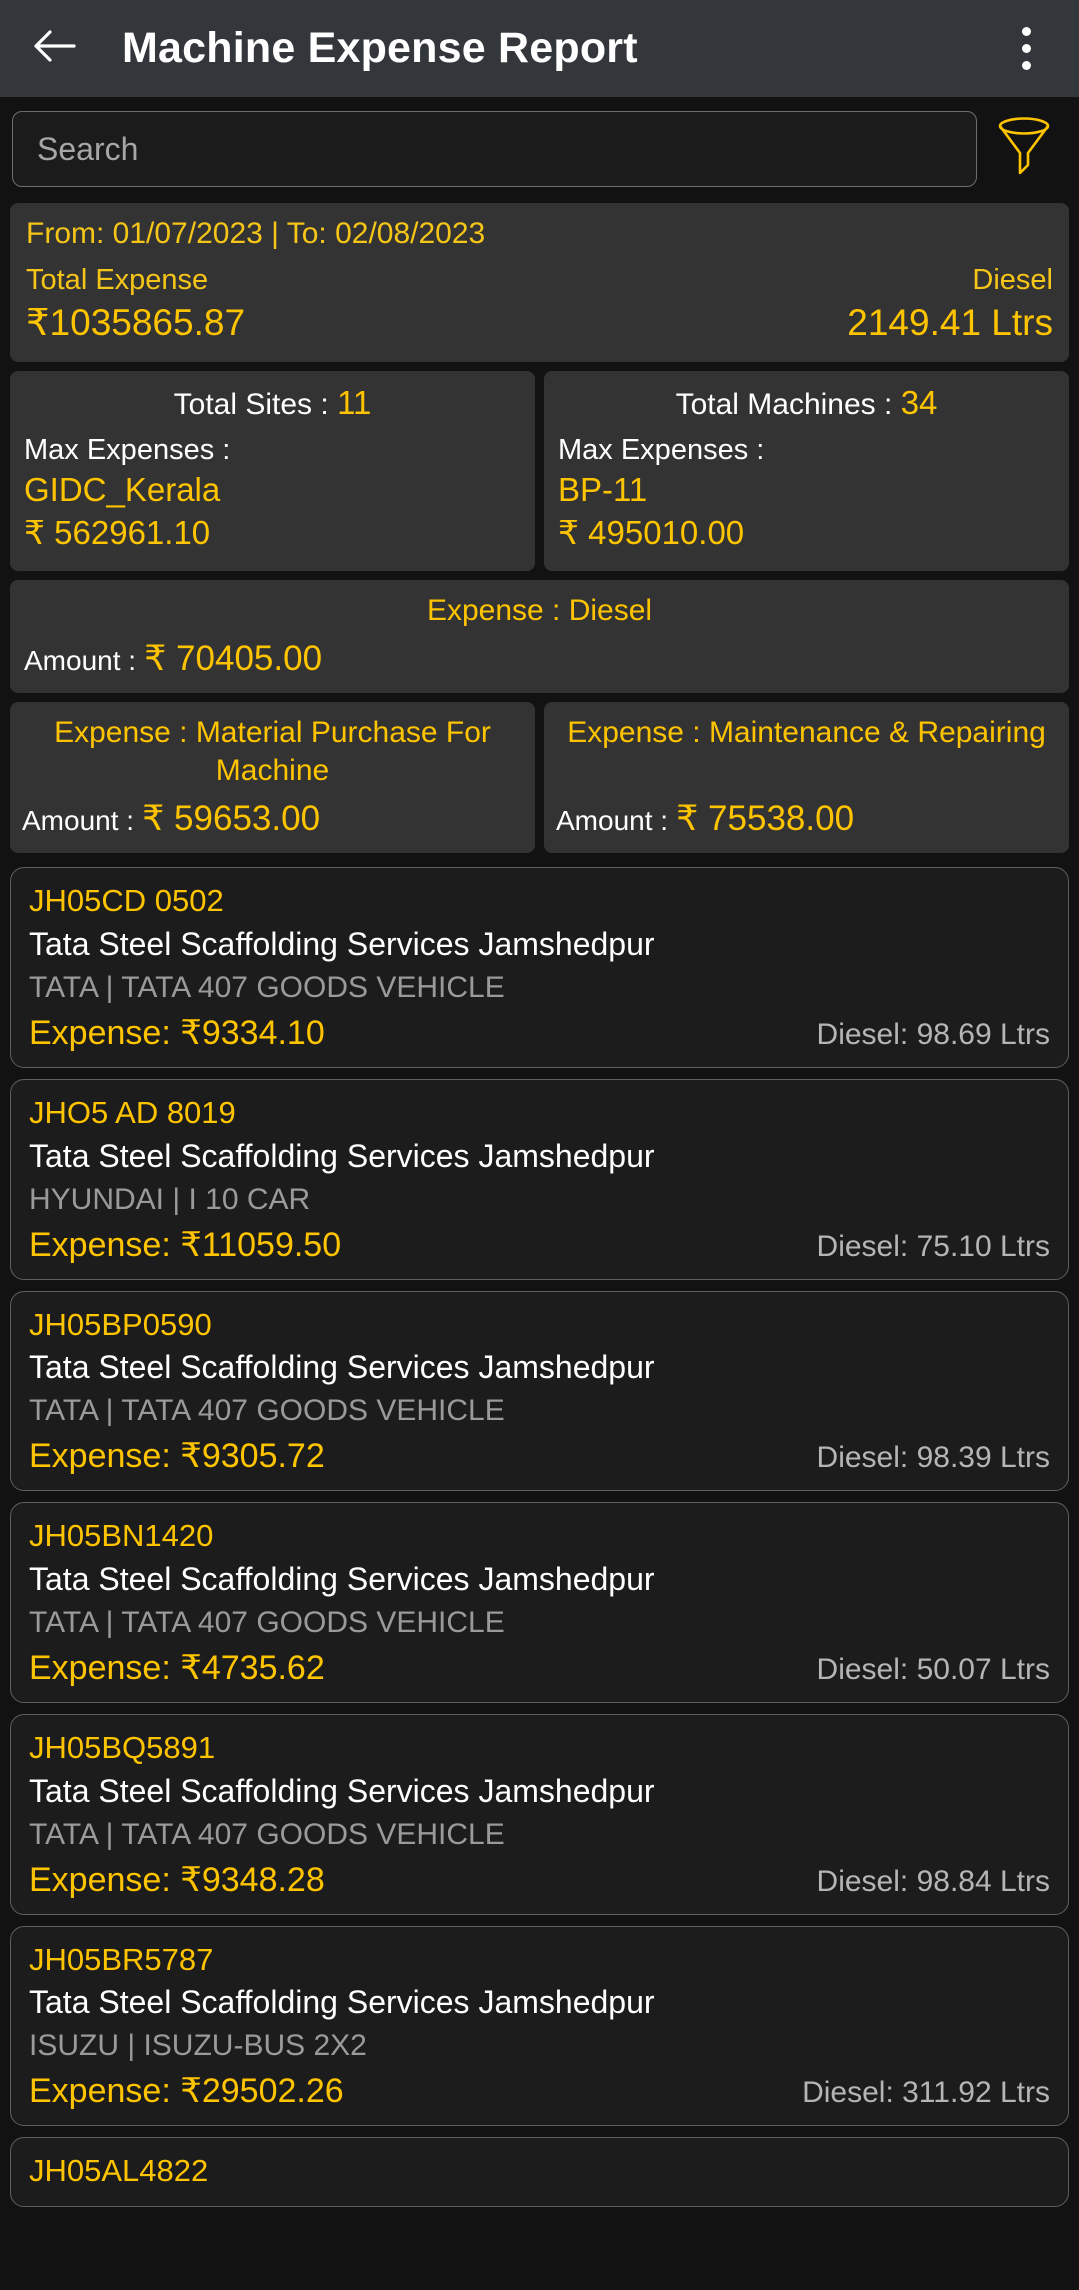  I want to click on back-button, so click(54, 49).